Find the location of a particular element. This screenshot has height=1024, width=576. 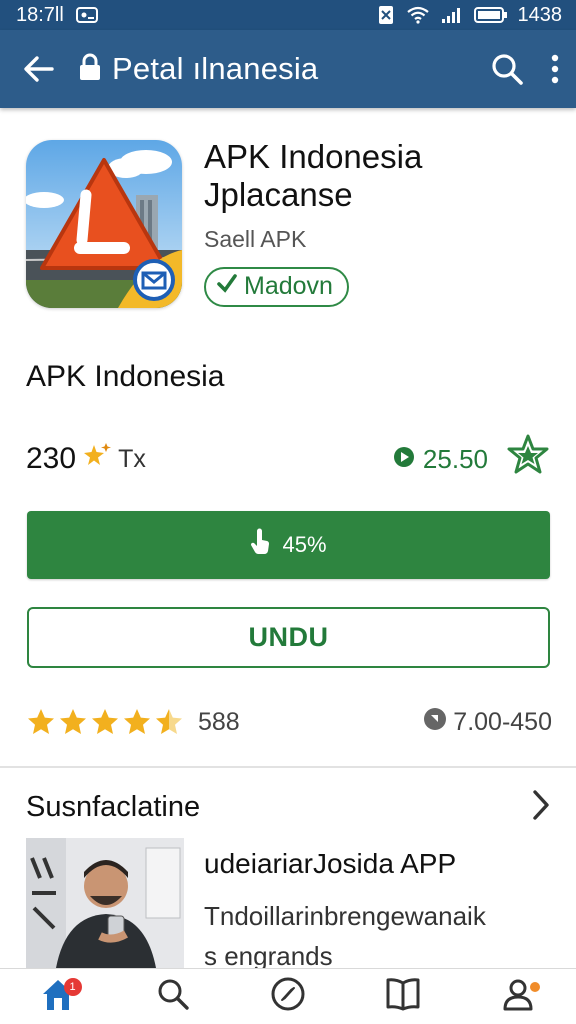

notification-icon is located at coordinates (86, 15).